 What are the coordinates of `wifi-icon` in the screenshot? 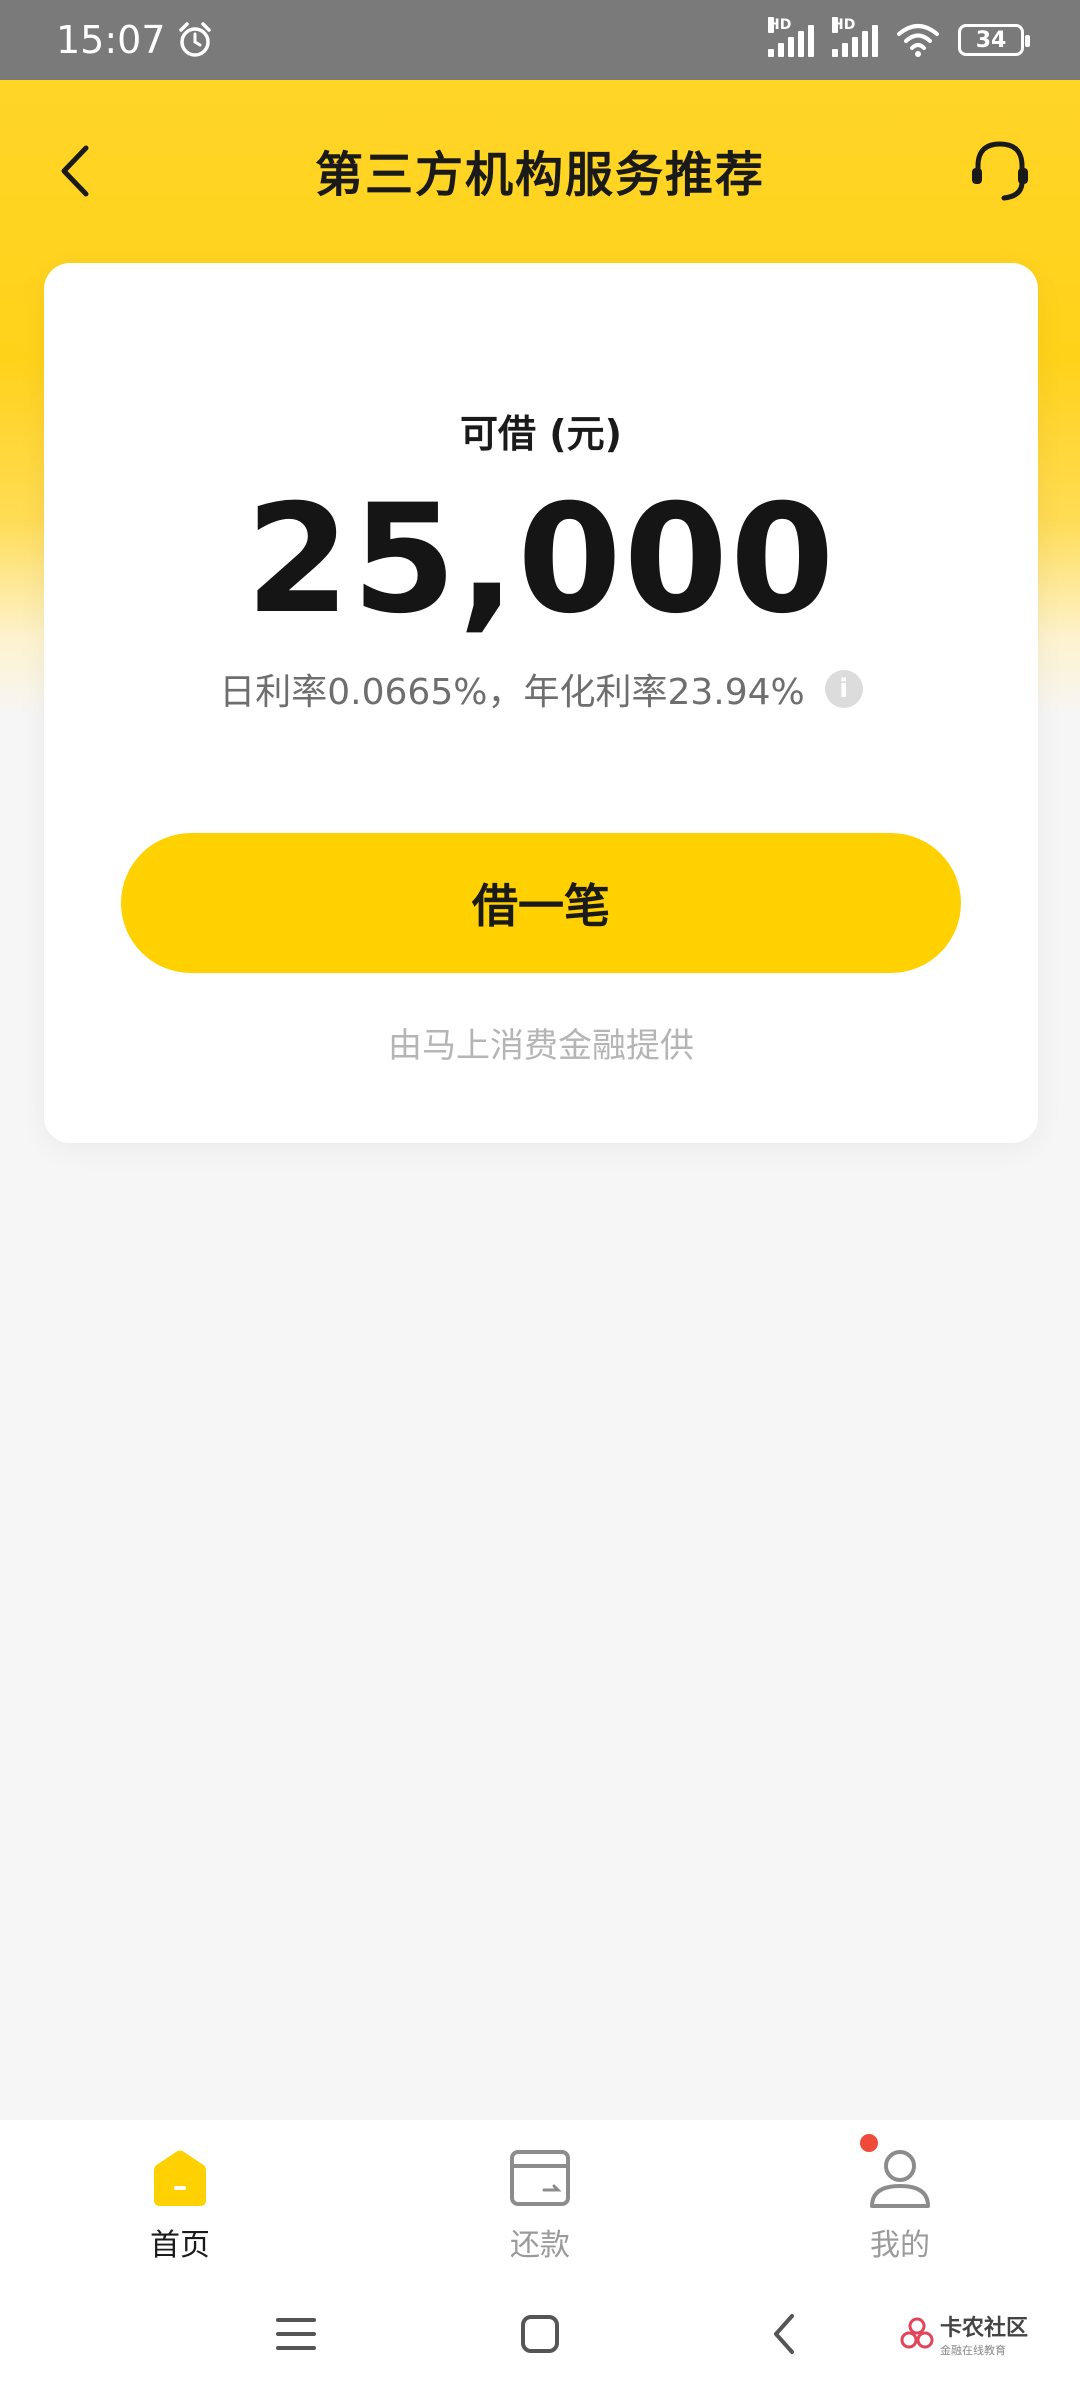 It's located at (918, 40).